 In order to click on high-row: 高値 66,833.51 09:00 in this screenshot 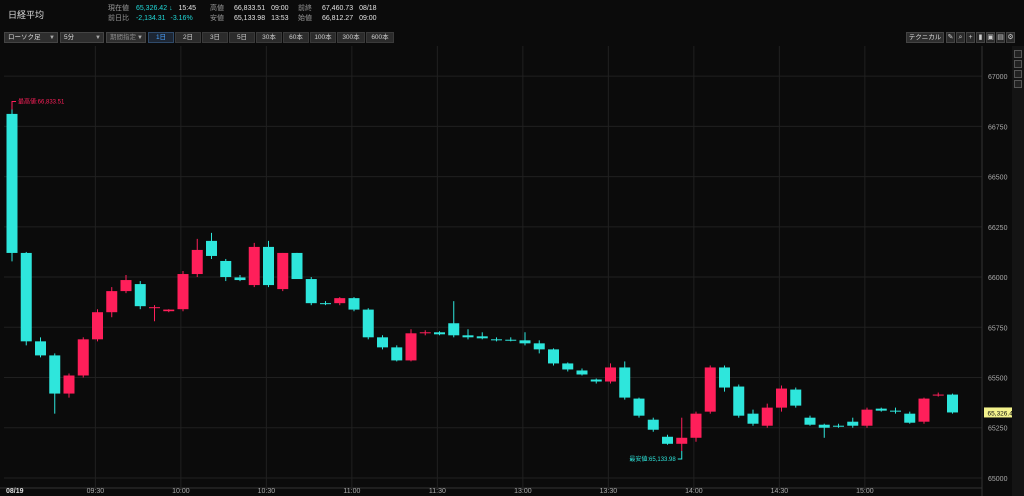, I will do `click(249, 9)`.